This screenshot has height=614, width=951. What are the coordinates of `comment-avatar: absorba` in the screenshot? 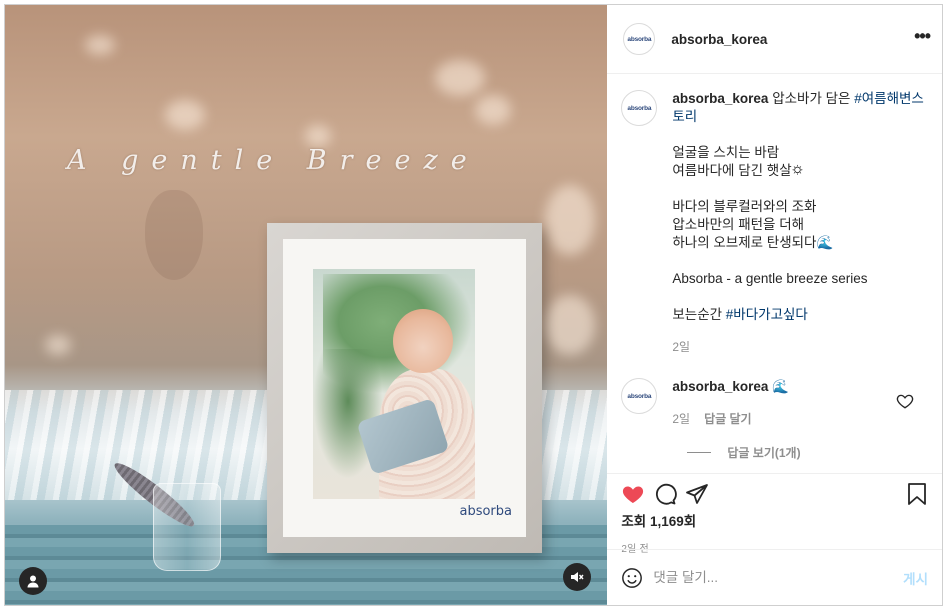 It's located at (639, 396).